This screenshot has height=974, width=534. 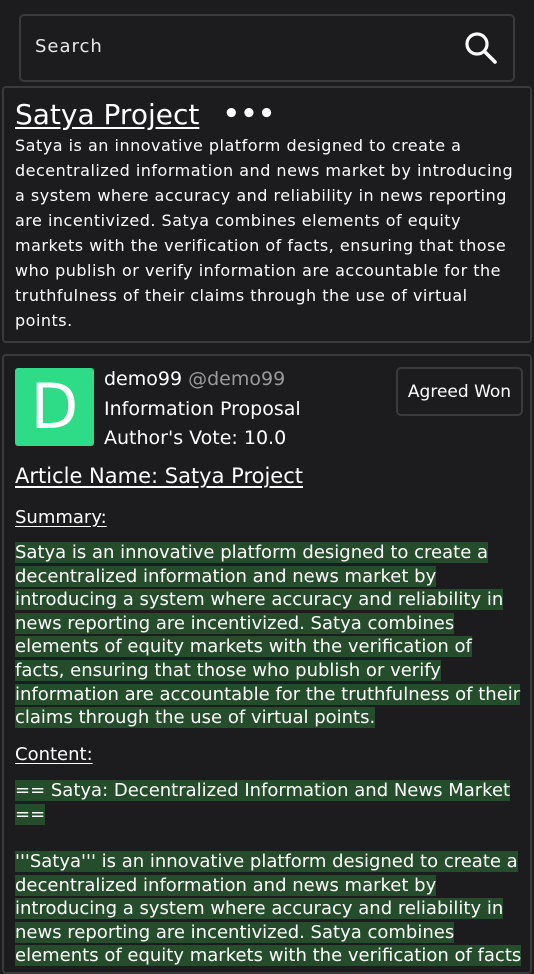 I want to click on author-name: demo99, so click(x=143, y=379).